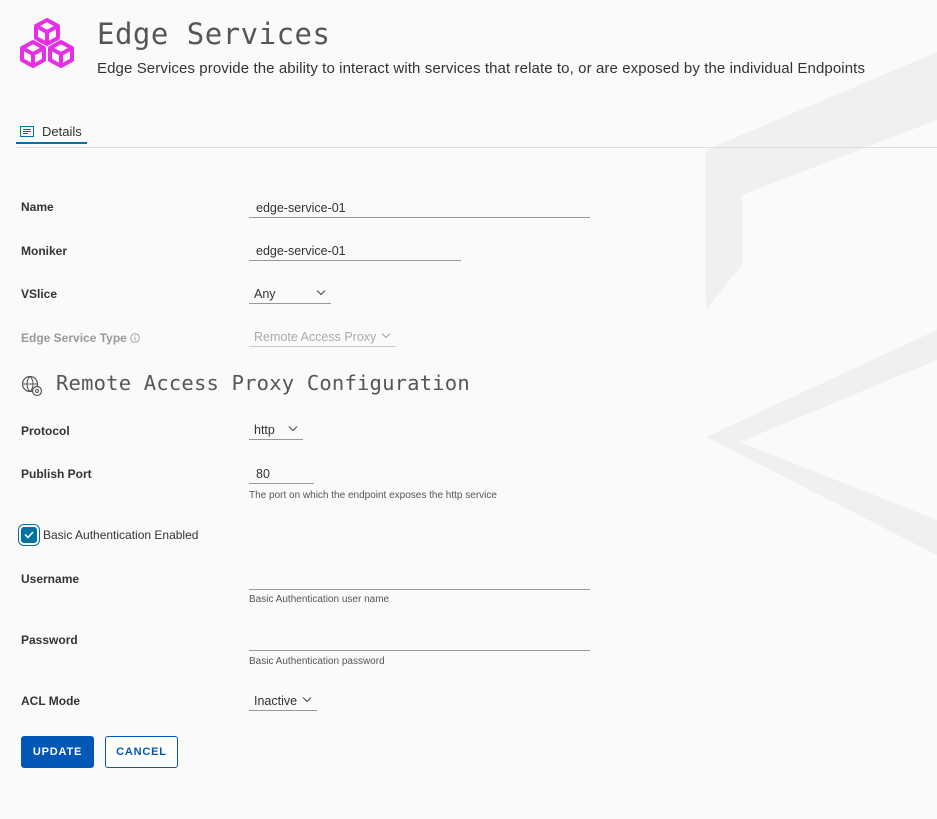  I want to click on protocol-value: http, so click(264, 430).